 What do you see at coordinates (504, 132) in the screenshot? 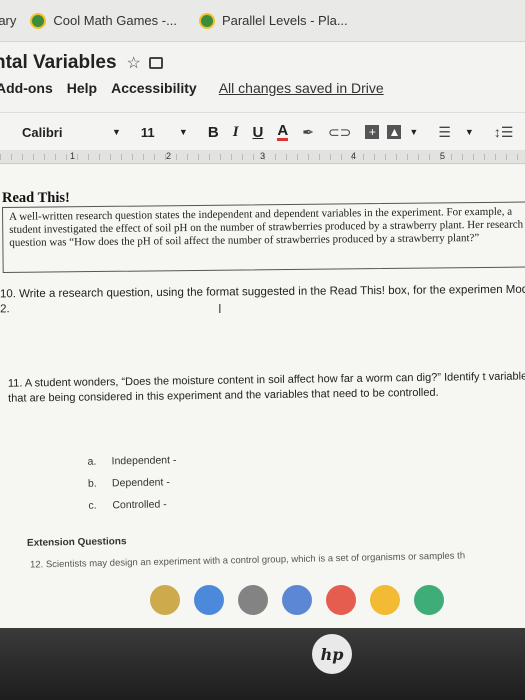
I see `line-spacing-icon: ↕☰` at bounding box center [504, 132].